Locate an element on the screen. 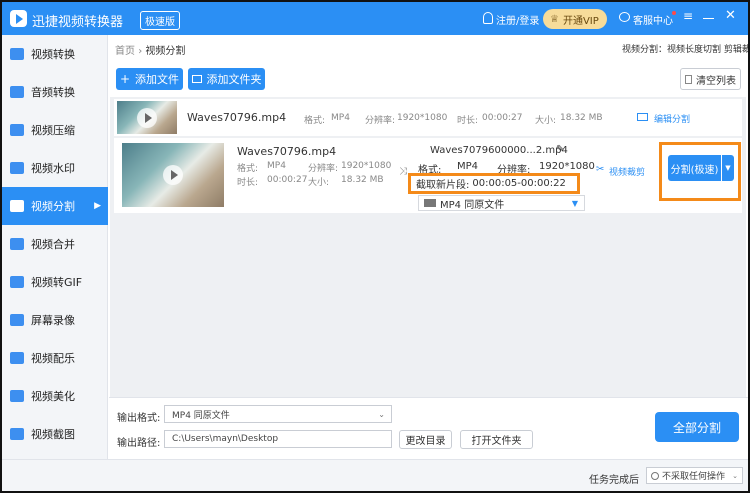  edit-split-link: 编辑分割 is located at coordinates (672, 118).